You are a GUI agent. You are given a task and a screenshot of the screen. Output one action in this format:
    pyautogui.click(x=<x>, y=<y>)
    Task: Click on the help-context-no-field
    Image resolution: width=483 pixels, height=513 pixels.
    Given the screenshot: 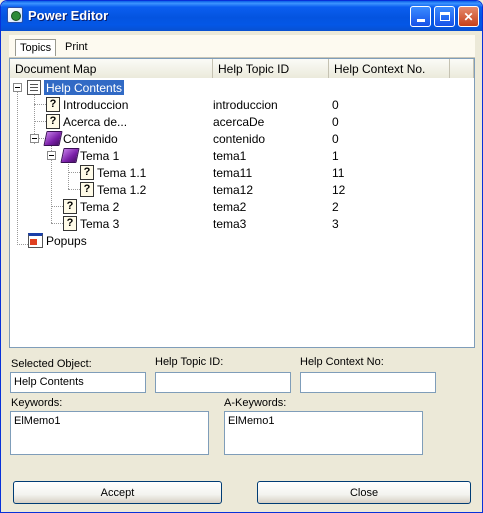 What is the action you would take?
    pyautogui.click(x=368, y=382)
    